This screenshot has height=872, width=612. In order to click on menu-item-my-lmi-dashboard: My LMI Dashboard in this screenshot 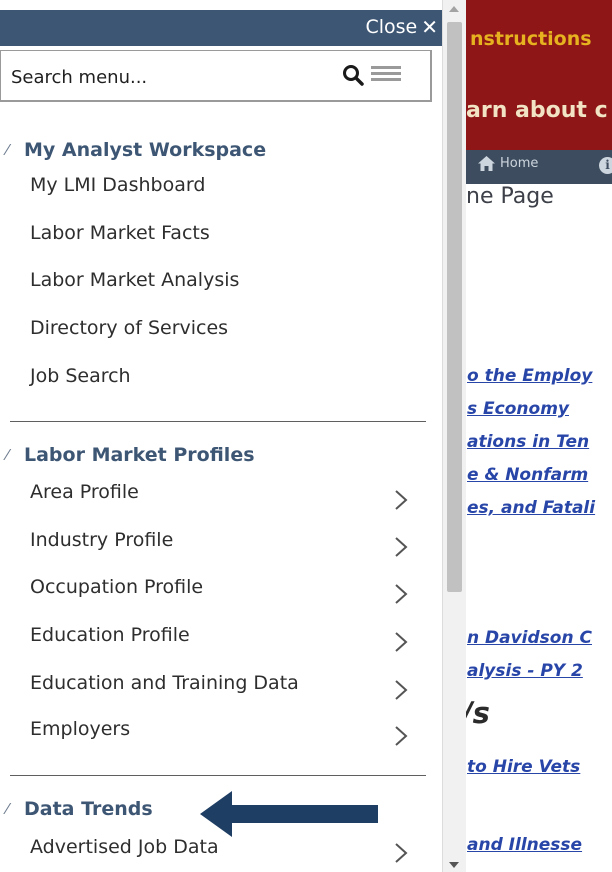, I will do `click(117, 185)`.